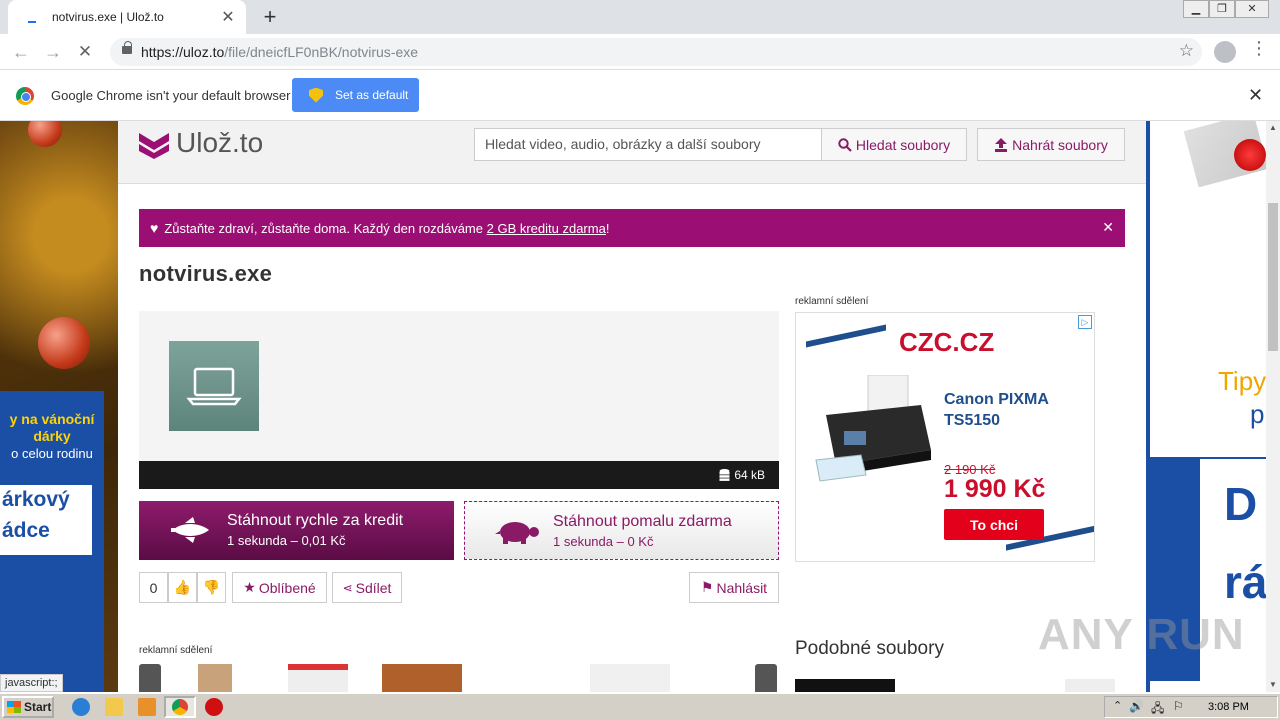  Describe the element at coordinates (53, 52) in the screenshot. I see `forward-button: →` at that location.